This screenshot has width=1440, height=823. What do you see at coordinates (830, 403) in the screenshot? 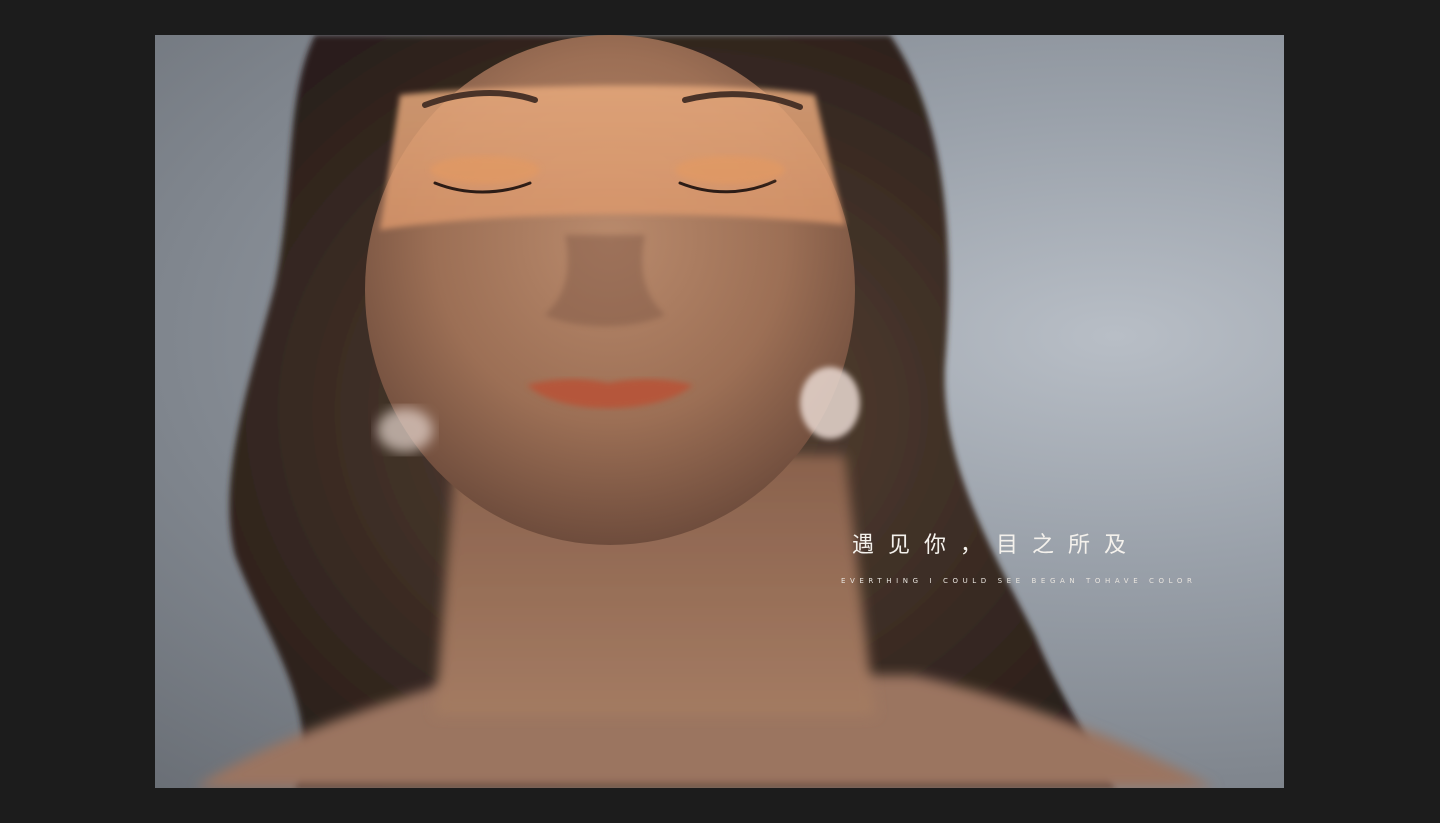
I see `right-earring` at bounding box center [830, 403].